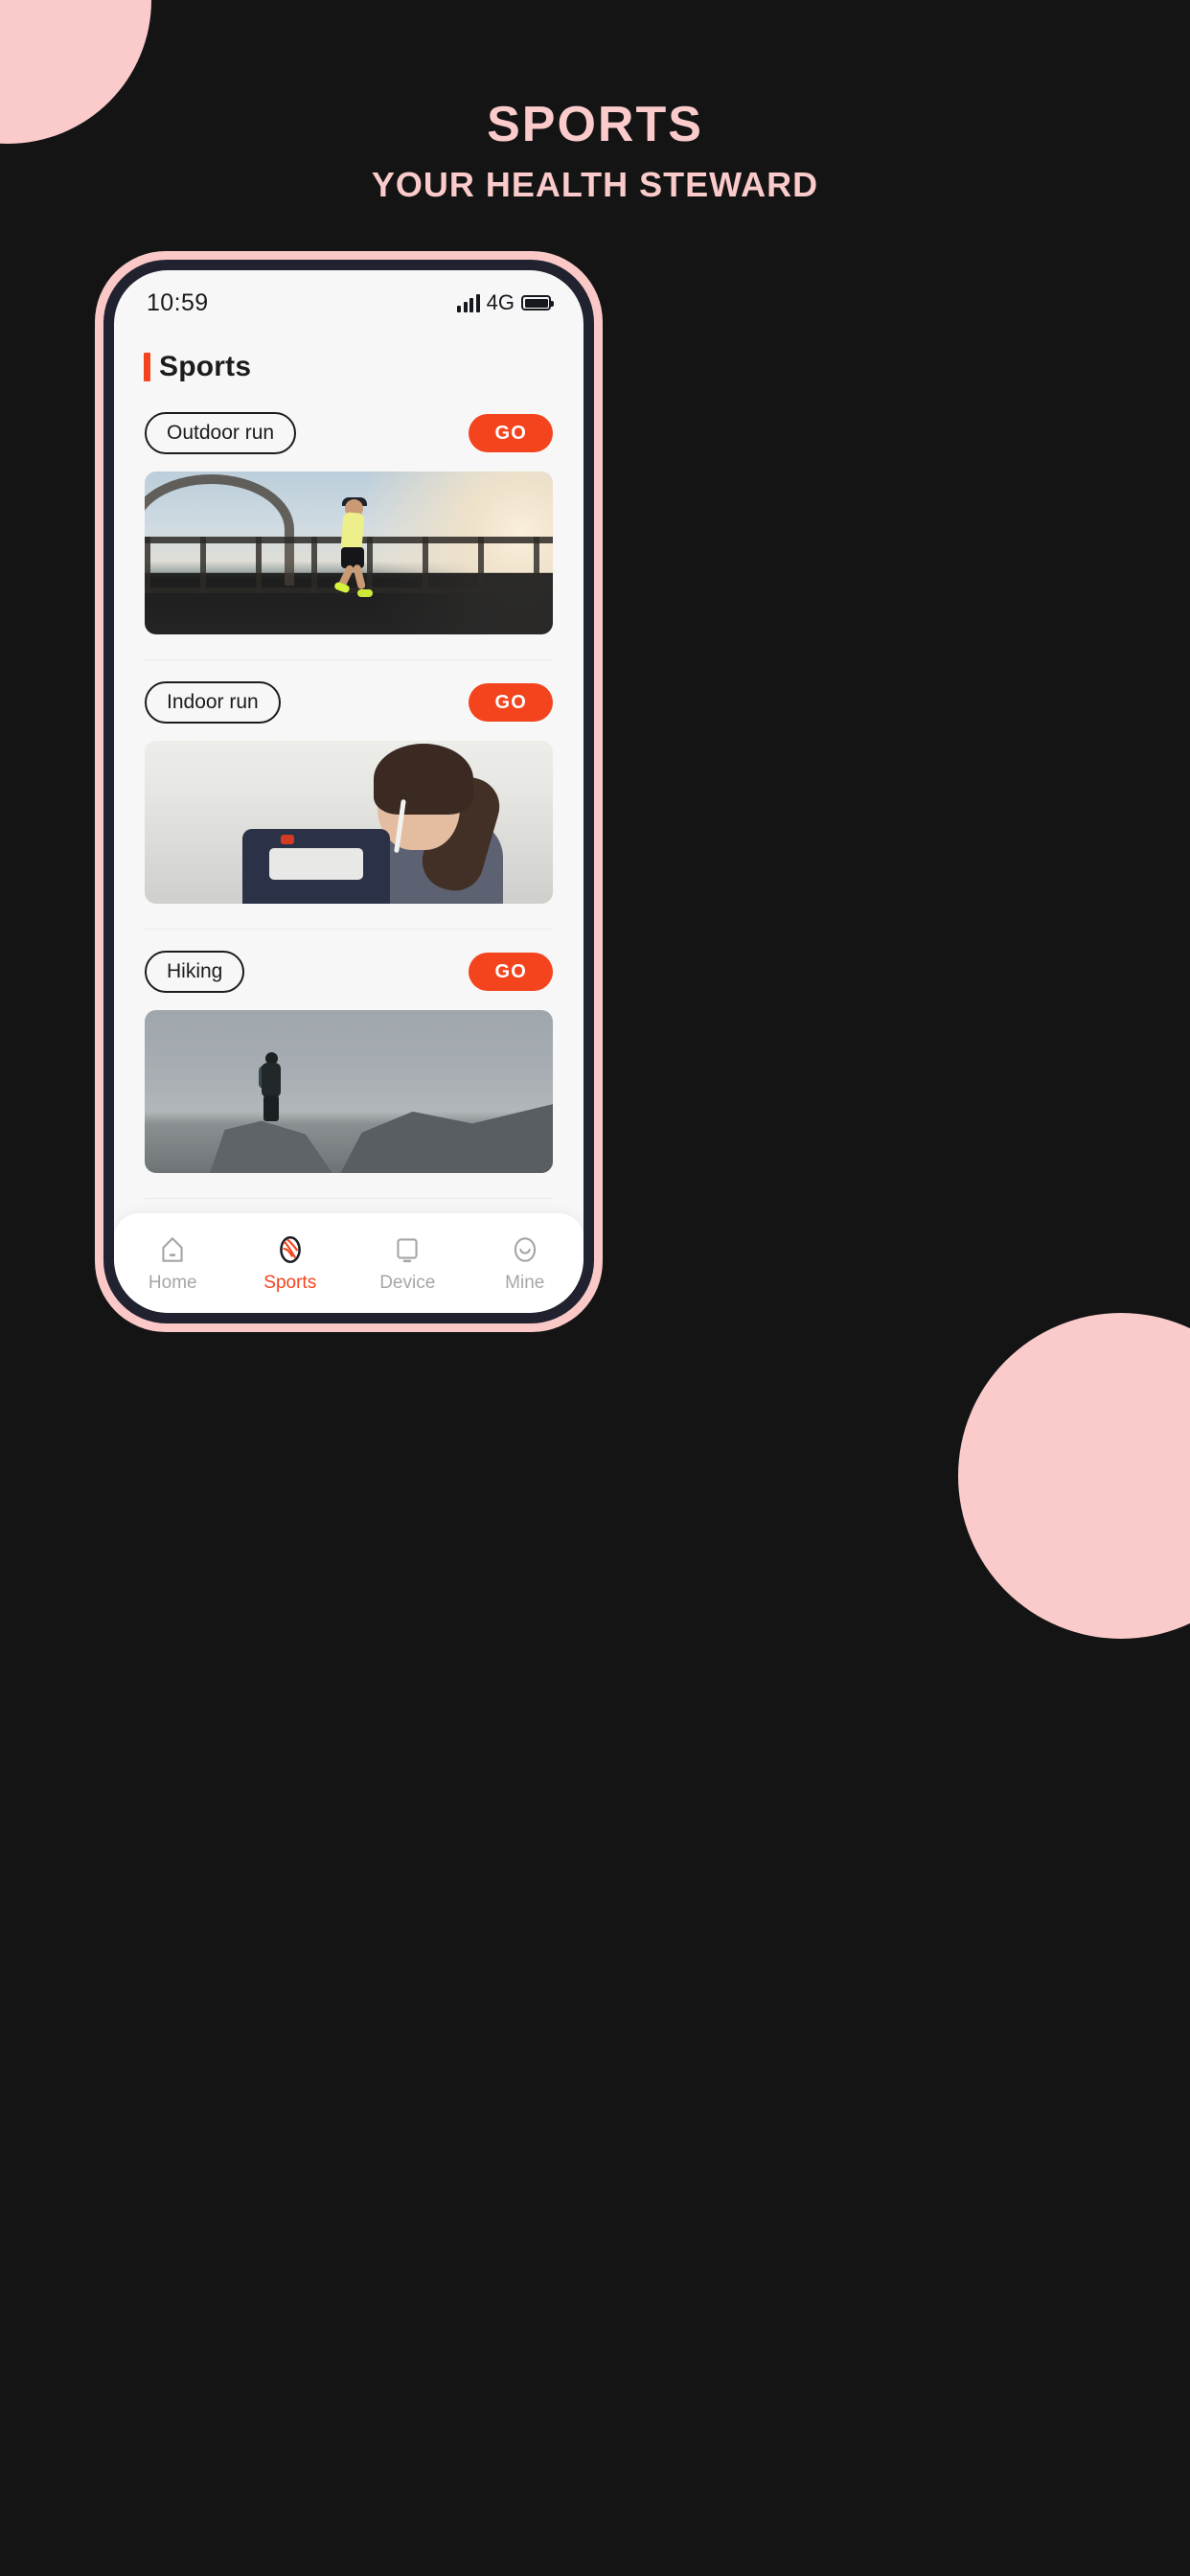  What do you see at coordinates (595, 125) in the screenshot?
I see `poster-title: SPORTS` at bounding box center [595, 125].